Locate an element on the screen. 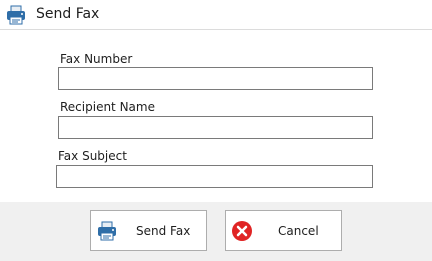 This screenshot has height=261, width=432. fax-number-label: Fax Number is located at coordinates (96, 59).